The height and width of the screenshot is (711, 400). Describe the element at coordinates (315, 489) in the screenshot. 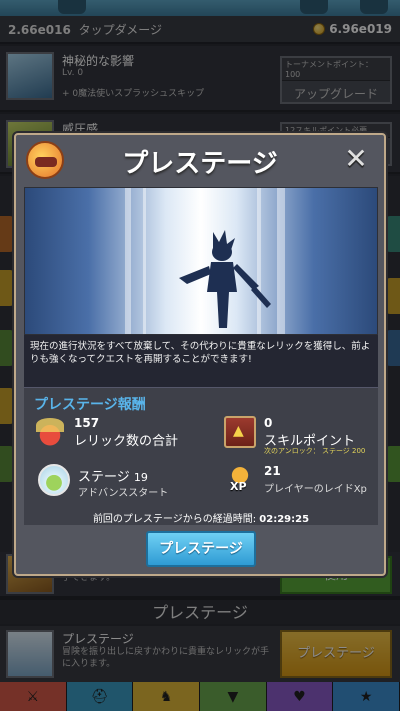

I see `raid-xp-label: プレイヤーのレイドXp` at that location.